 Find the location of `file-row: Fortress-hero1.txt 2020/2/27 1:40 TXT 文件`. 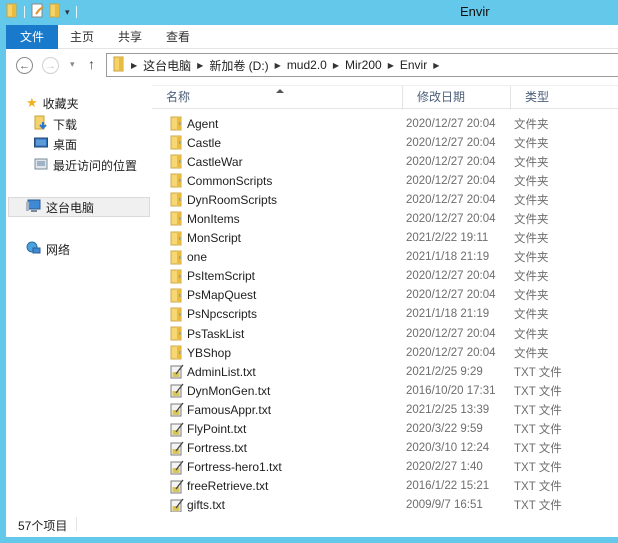

file-row: Fortress-hero1.txt 2020/2/27 1:40 TXT 文件 is located at coordinates (385, 467).